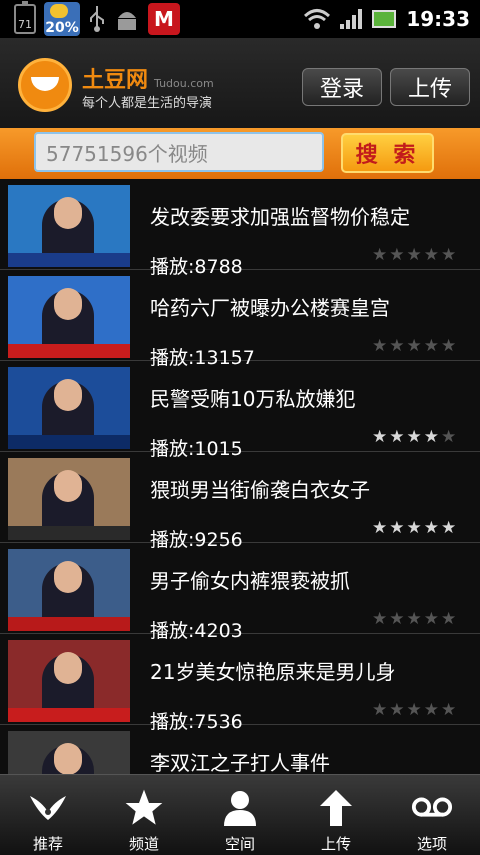 This screenshot has height=855, width=480. What do you see at coordinates (127, 19) in the screenshot?
I see `android-debug-icon` at bounding box center [127, 19].